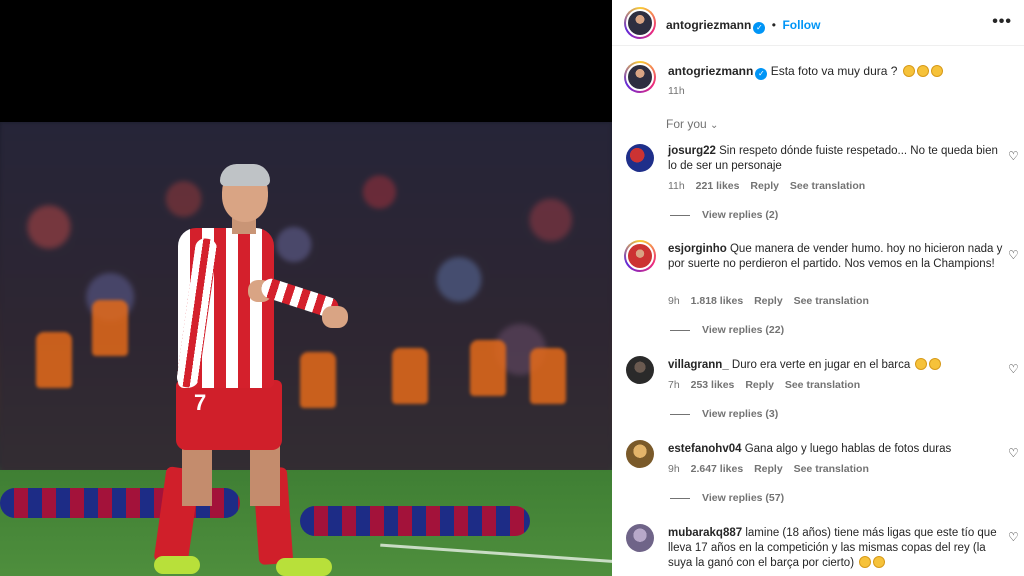 The height and width of the screenshot is (576, 1024). I want to click on caption-time: 11h, so click(676, 91).